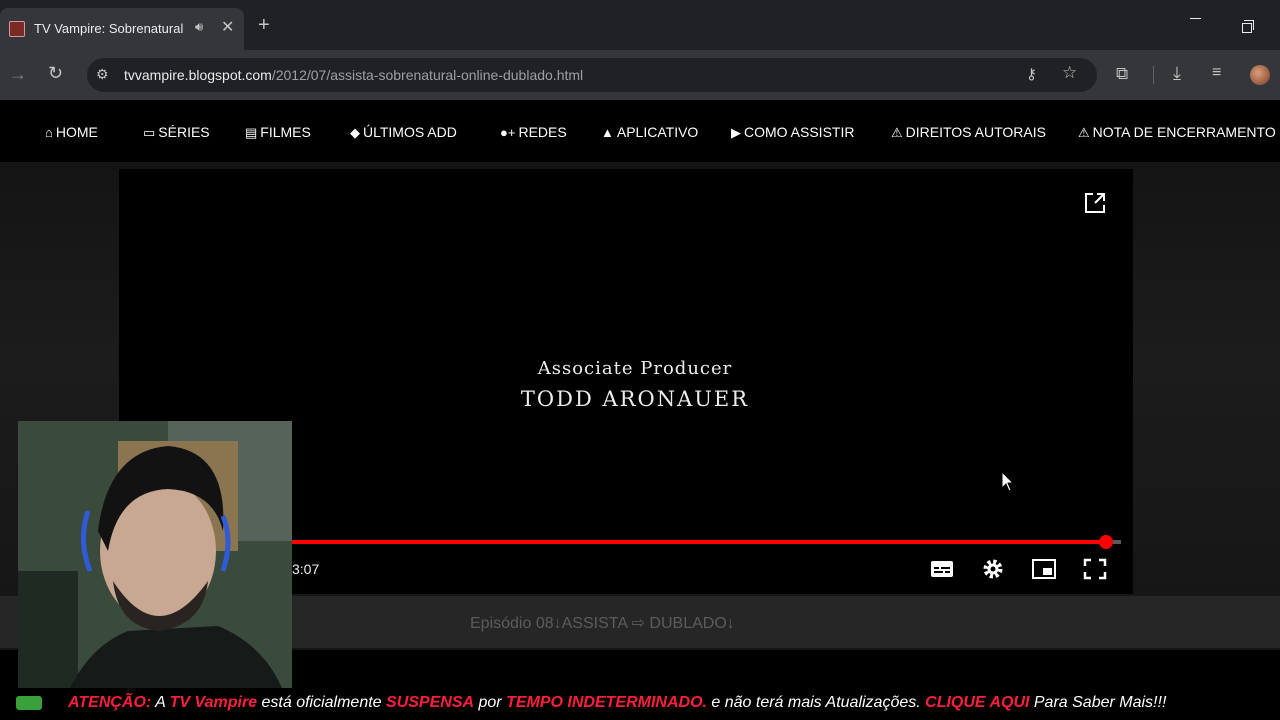 The width and height of the screenshot is (1280, 720). I want to click on profile-avatar, so click(1260, 75).